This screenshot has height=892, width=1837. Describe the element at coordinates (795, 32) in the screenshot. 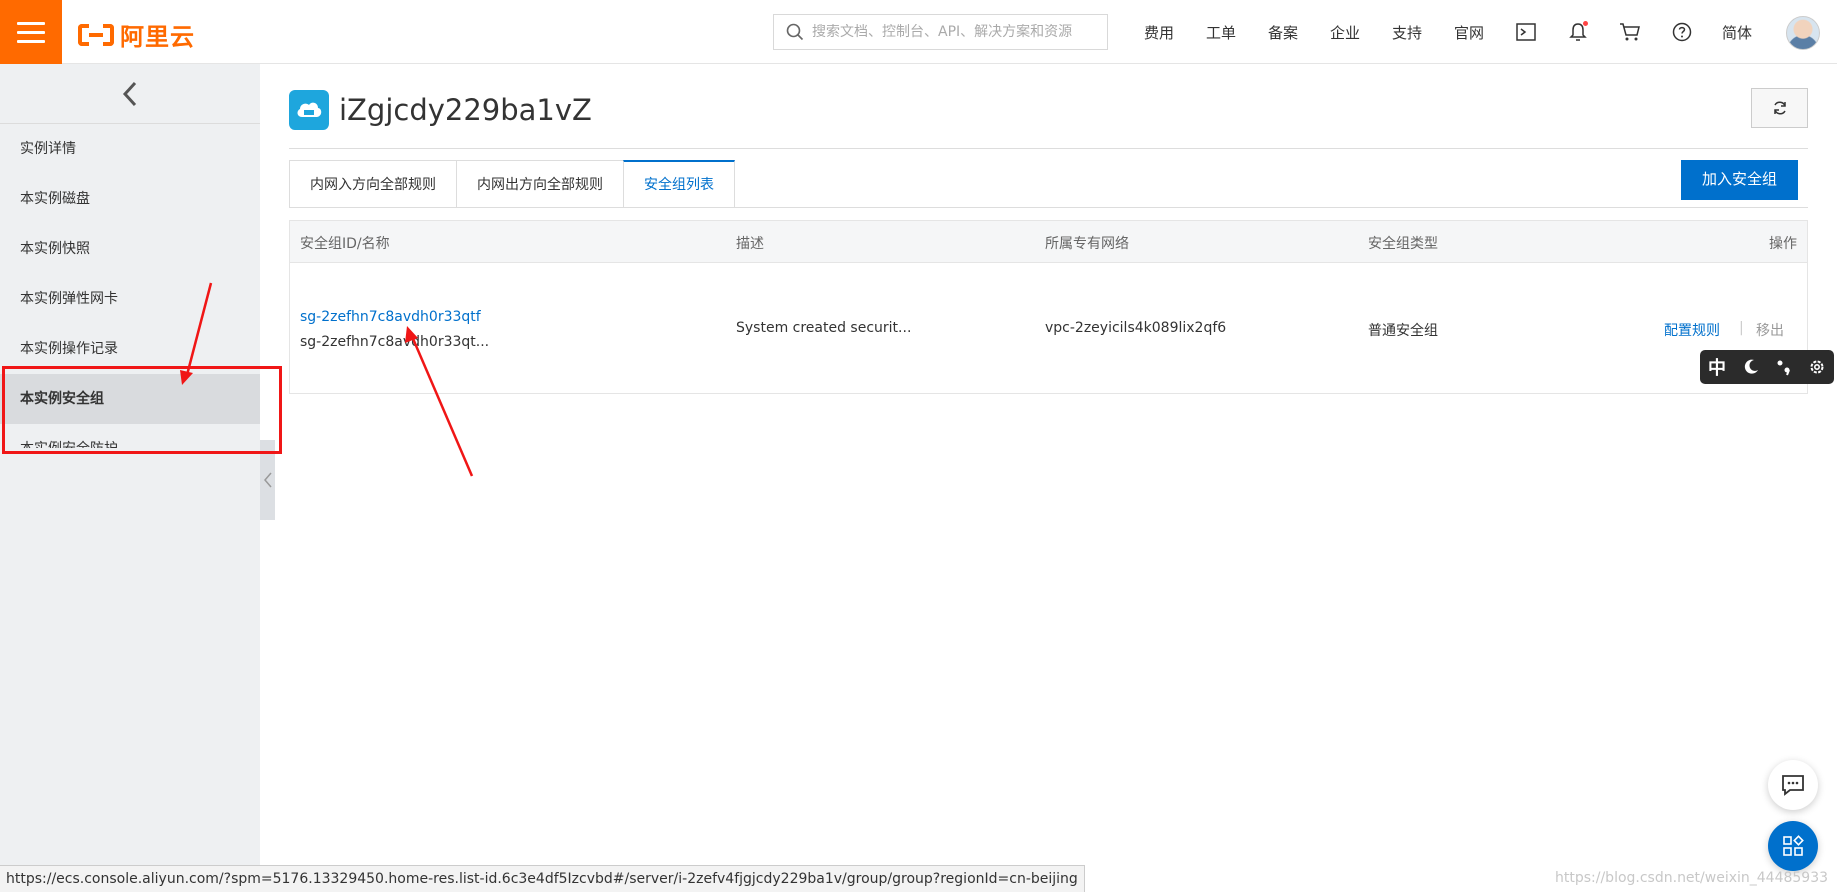

I see `search-icon` at that location.